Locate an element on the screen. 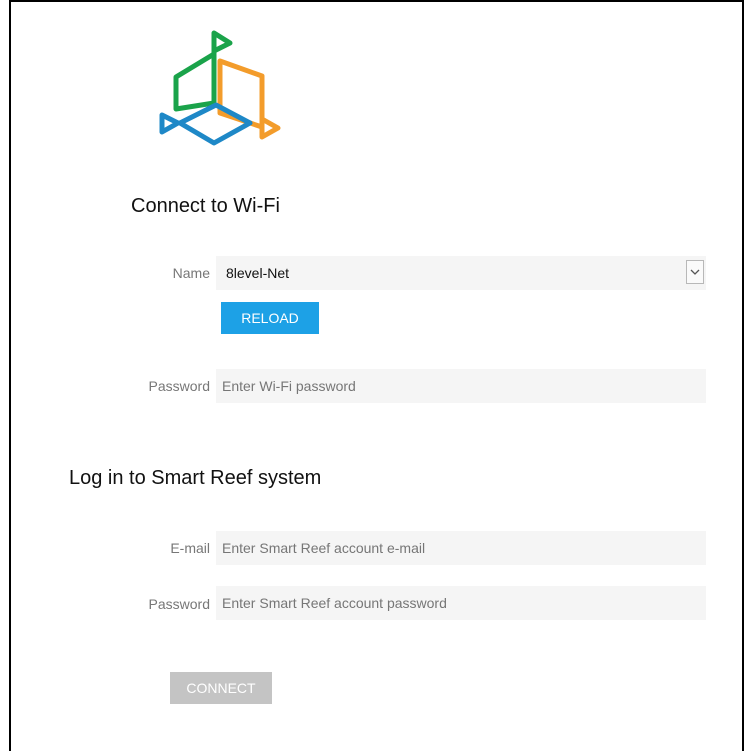 The width and height of the screenshot is (744, 751). login-heading: Log in to Smart Reef system is located at coordinates (195, 478).